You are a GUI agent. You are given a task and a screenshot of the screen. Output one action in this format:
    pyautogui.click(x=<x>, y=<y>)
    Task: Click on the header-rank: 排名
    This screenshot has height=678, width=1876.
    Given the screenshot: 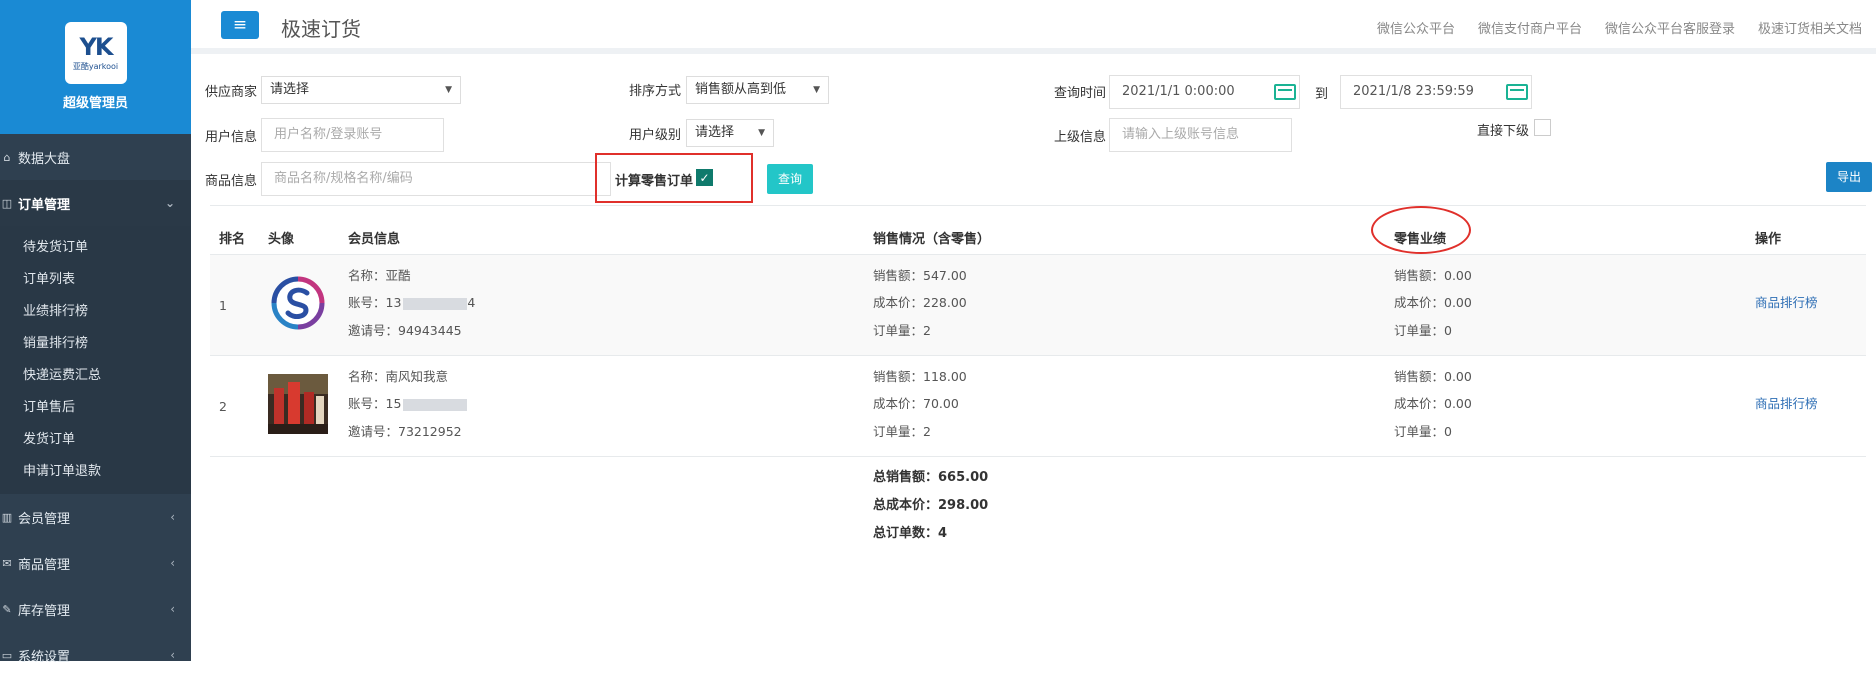 What is the action you would take?
    pyautogui.click(x=232, y=239)
    